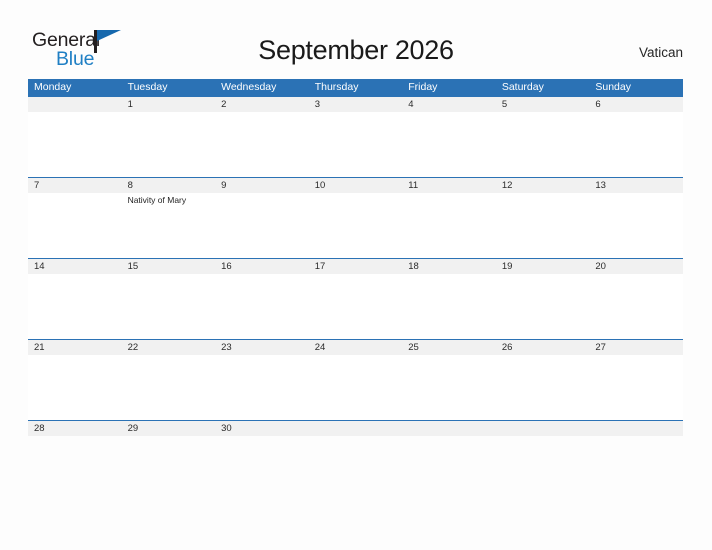  Describe the element at coordinates (169, 185) in the screenshot. I see `day-number: 8` at that location.